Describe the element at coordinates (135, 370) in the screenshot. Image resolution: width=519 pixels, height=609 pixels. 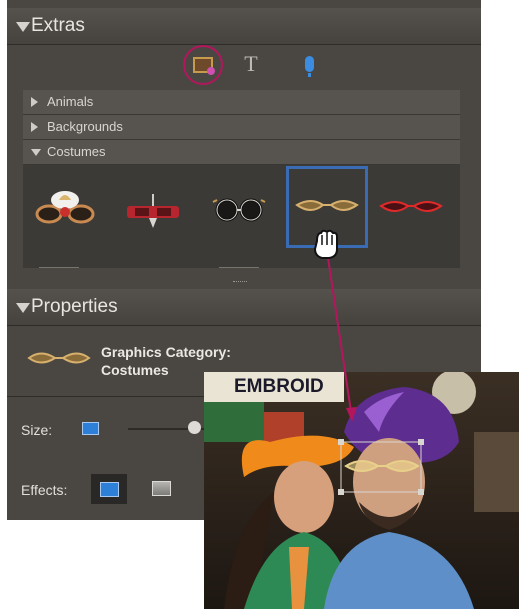
I see `graphics-category-value: Costumes` at that location.